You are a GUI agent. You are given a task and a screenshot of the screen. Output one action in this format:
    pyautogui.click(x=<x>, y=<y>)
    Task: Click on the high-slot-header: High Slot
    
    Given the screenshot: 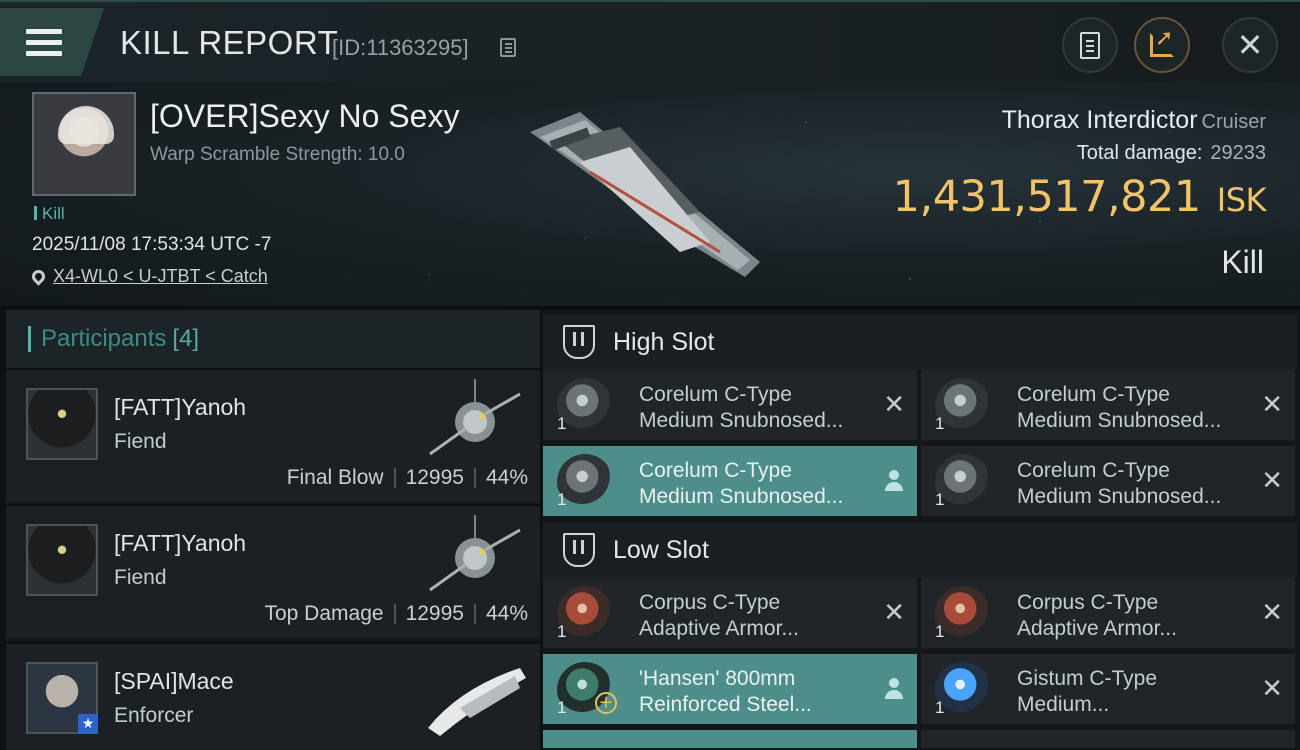 What is the action you would take?
    pyautogui.click(x=920, y=342)
    